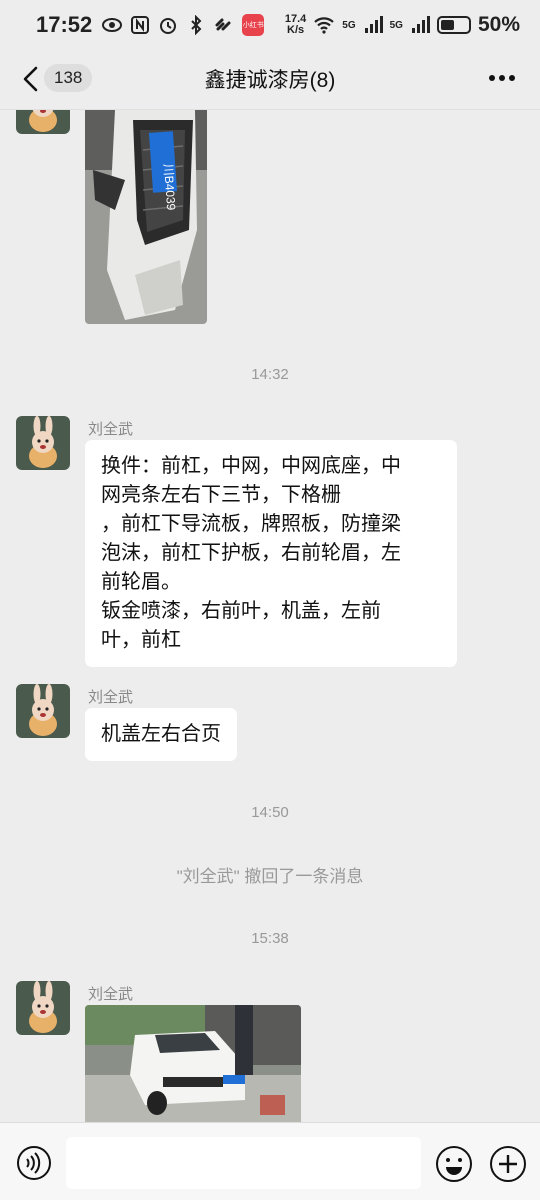  What do you see at coordinates (140, 25) in the screenshot?
I see `nfc-icon` at bounding box center [140, 25].